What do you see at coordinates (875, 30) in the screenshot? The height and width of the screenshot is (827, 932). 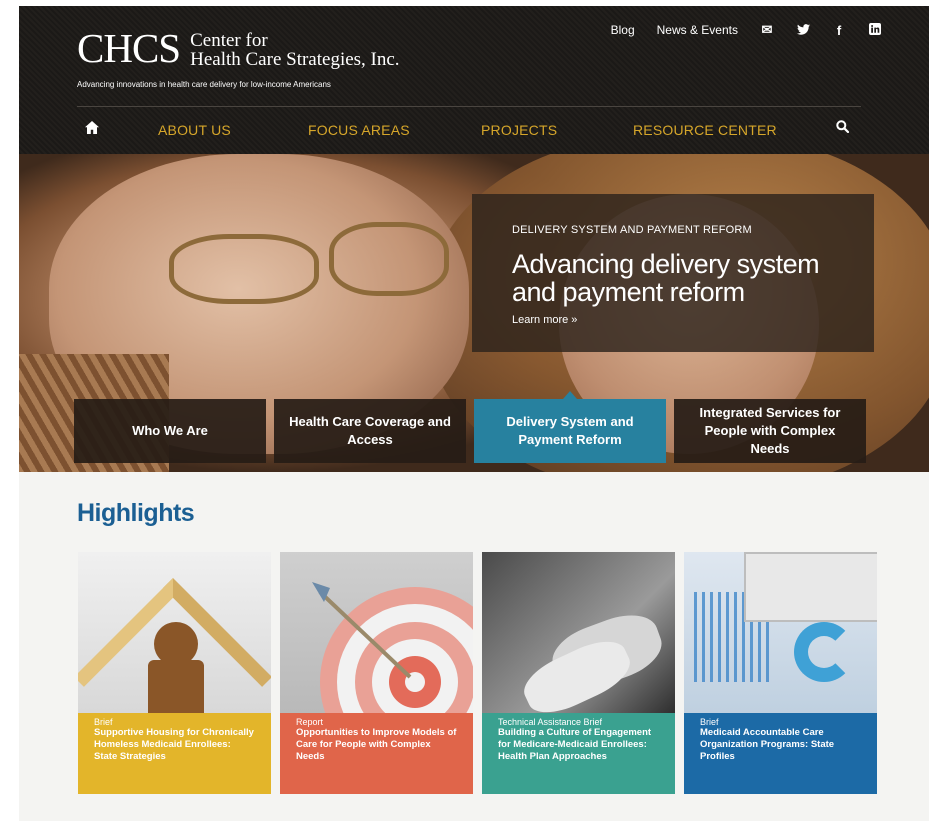 I see `linkedin-icon` at bounding box center [875, 30].